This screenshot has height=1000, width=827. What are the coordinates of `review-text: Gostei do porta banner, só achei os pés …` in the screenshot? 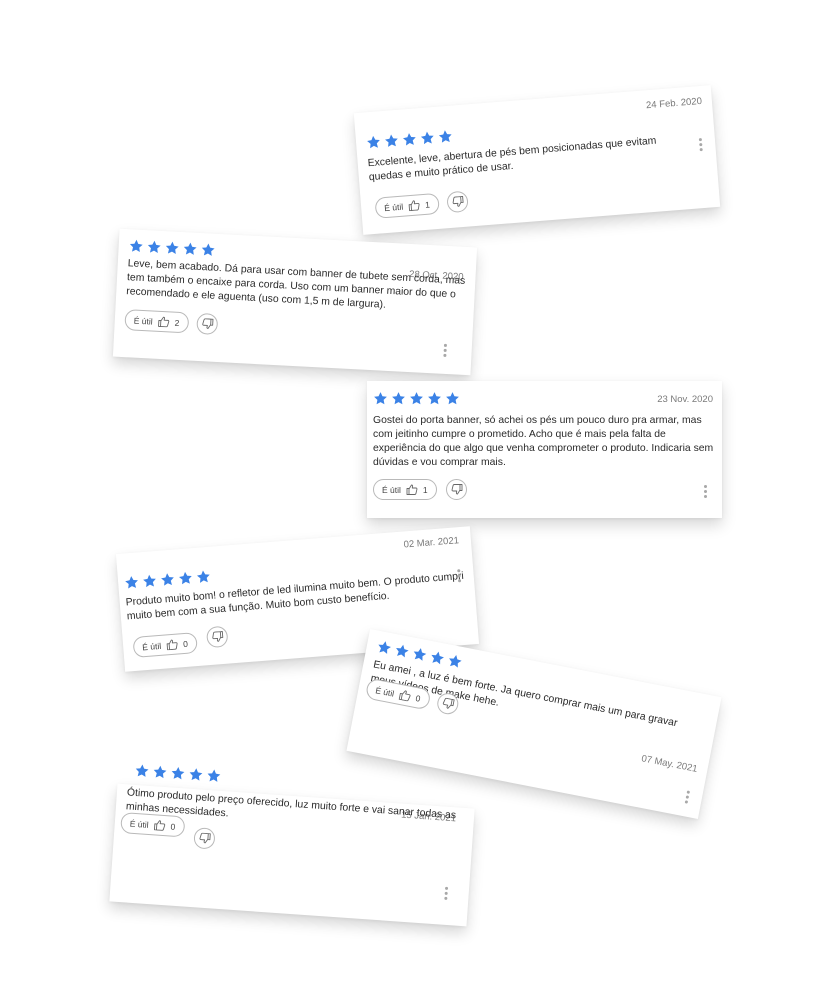 It's located at (543, 441).